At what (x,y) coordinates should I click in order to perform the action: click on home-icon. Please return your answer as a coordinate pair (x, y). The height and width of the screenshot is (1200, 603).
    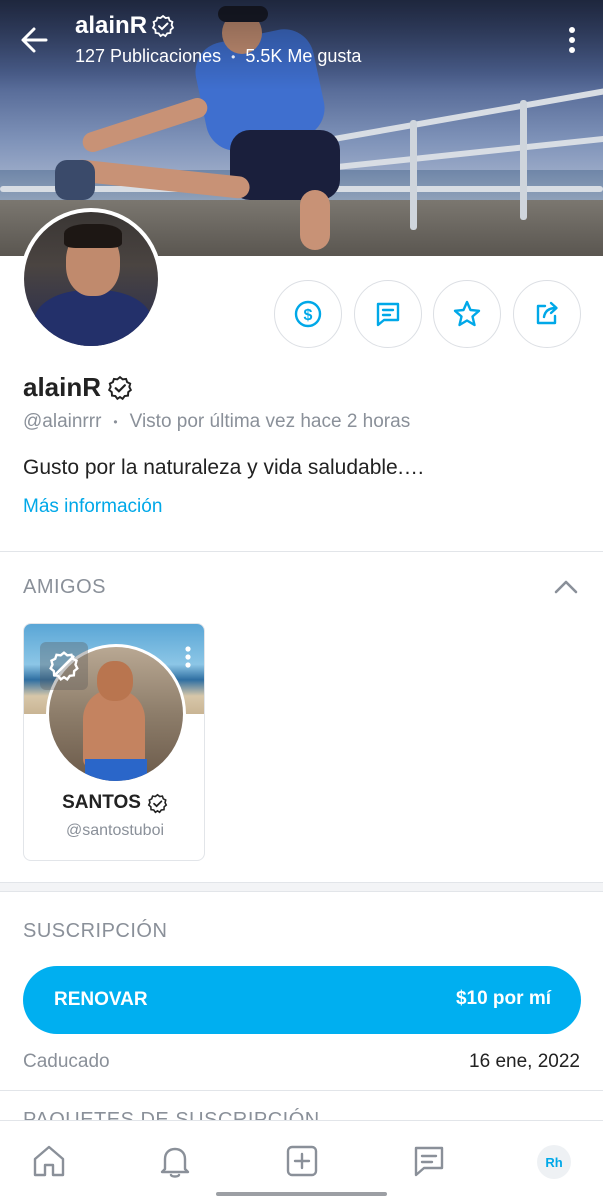
    Looking at the image, I should click on (49, 1161).